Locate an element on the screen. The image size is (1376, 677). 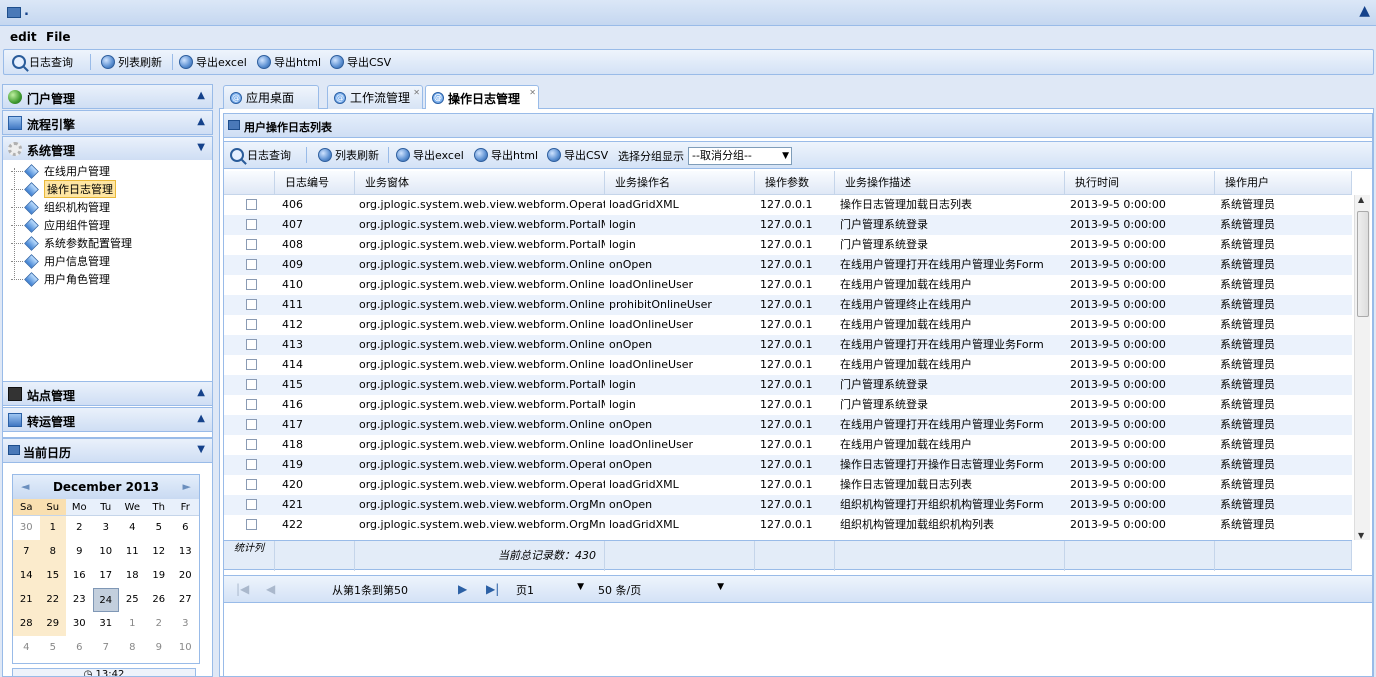
scroll-down-icon: ▼ is located at coordinates (1361, 535).